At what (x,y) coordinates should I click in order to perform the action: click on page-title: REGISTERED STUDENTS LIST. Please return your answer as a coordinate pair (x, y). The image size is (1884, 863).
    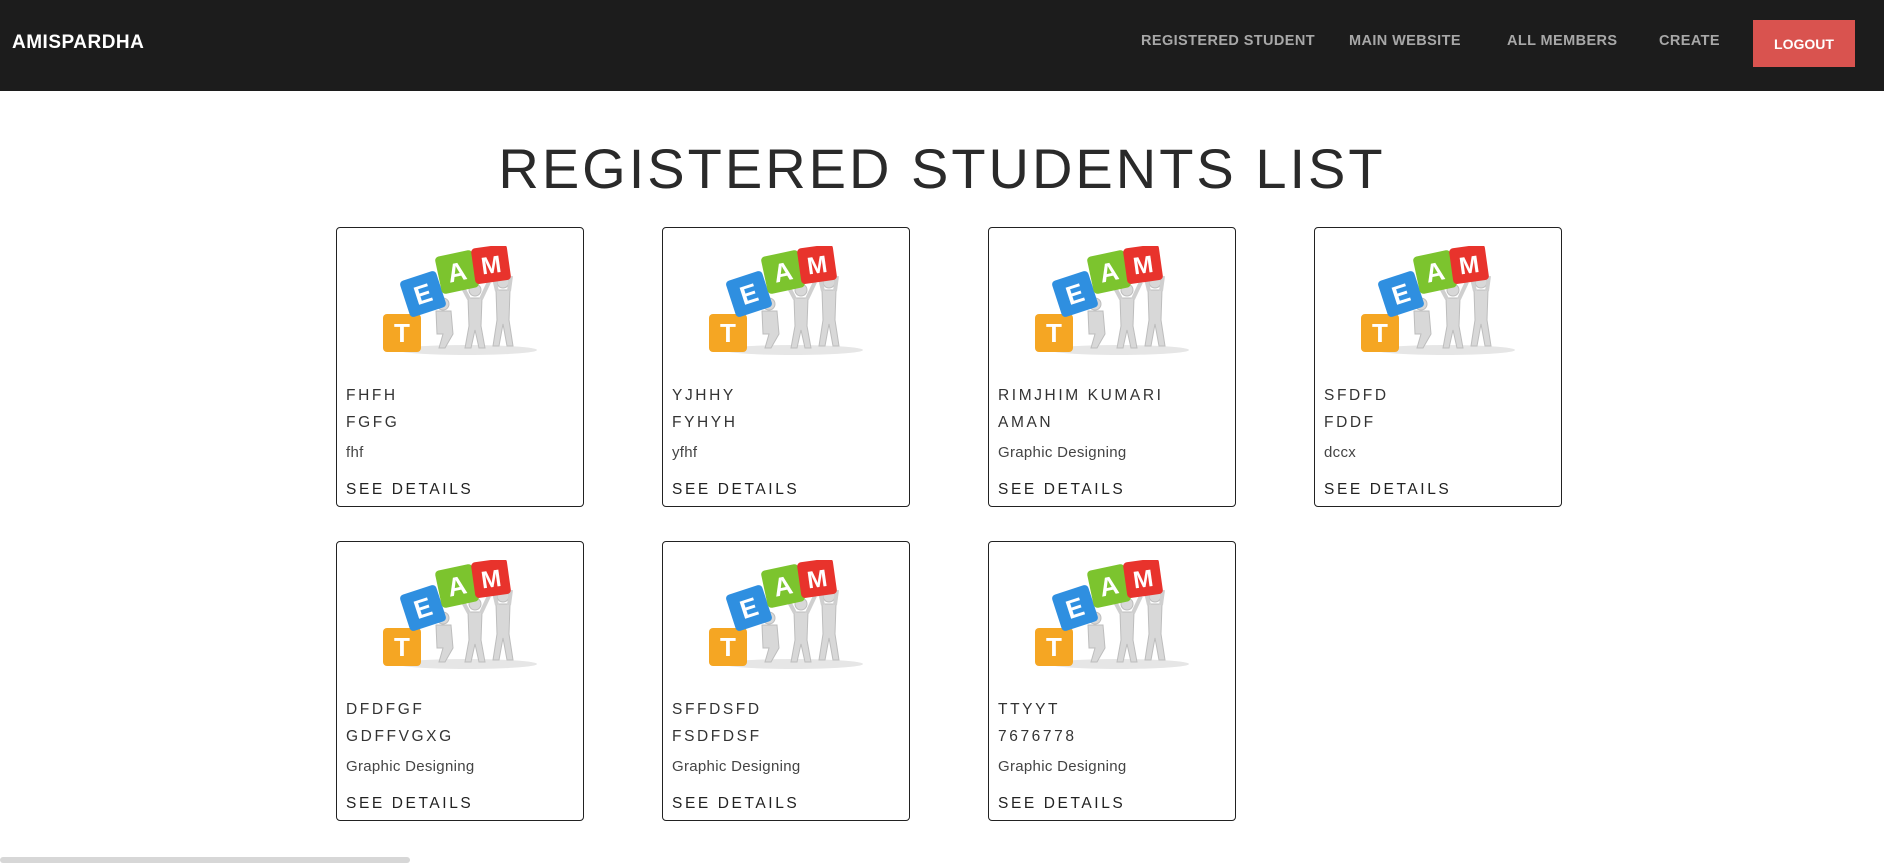
    Looking at the image, I should click on (942, 168).